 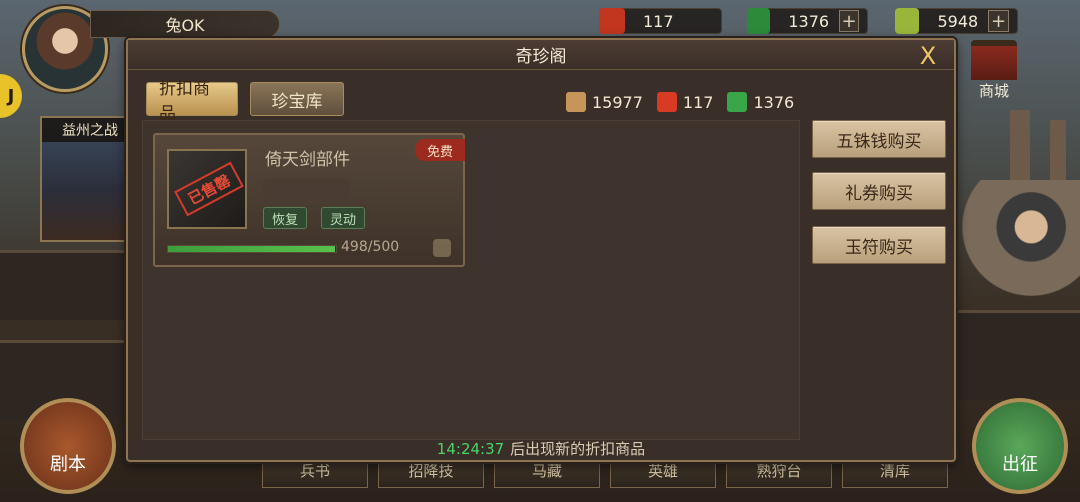 I want to click on item-name: 倚天剑部件, so click(x=307, y=160).